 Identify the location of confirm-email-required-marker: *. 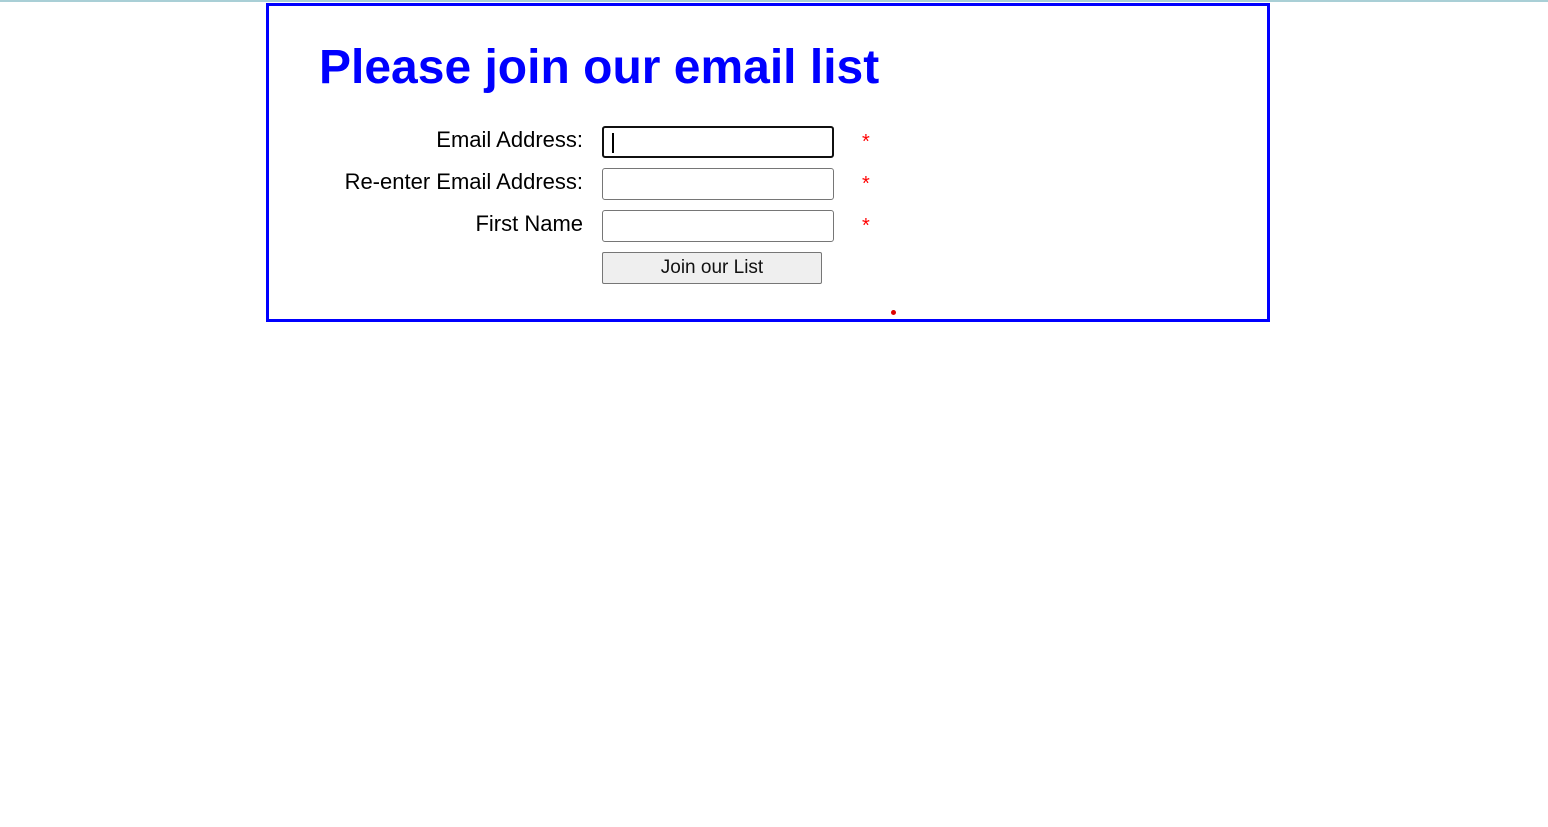
(866, 184).